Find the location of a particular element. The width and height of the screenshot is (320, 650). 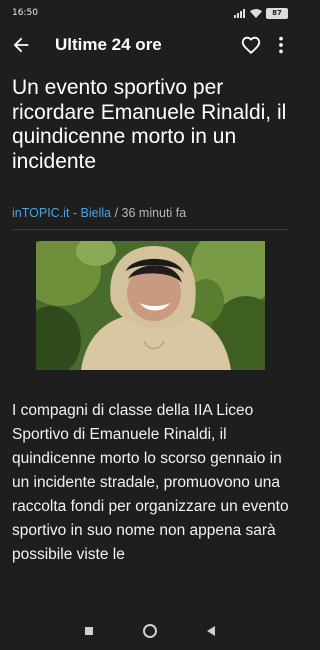

more-vertical-icon is located at coordinates (281, 45).